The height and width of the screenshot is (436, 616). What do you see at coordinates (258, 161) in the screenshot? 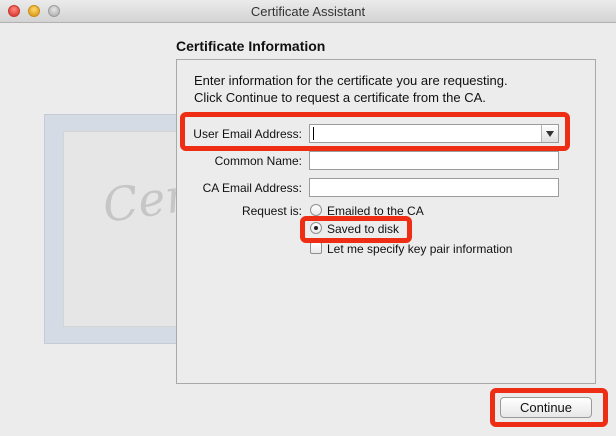
I see `common-name-label: Common Name:` at bounding box center [258, 161].